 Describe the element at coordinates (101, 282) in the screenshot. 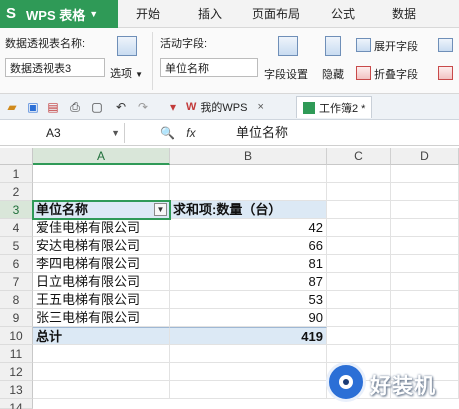

I see `pivot-row-label: 日立电梯有限公司` at that location.